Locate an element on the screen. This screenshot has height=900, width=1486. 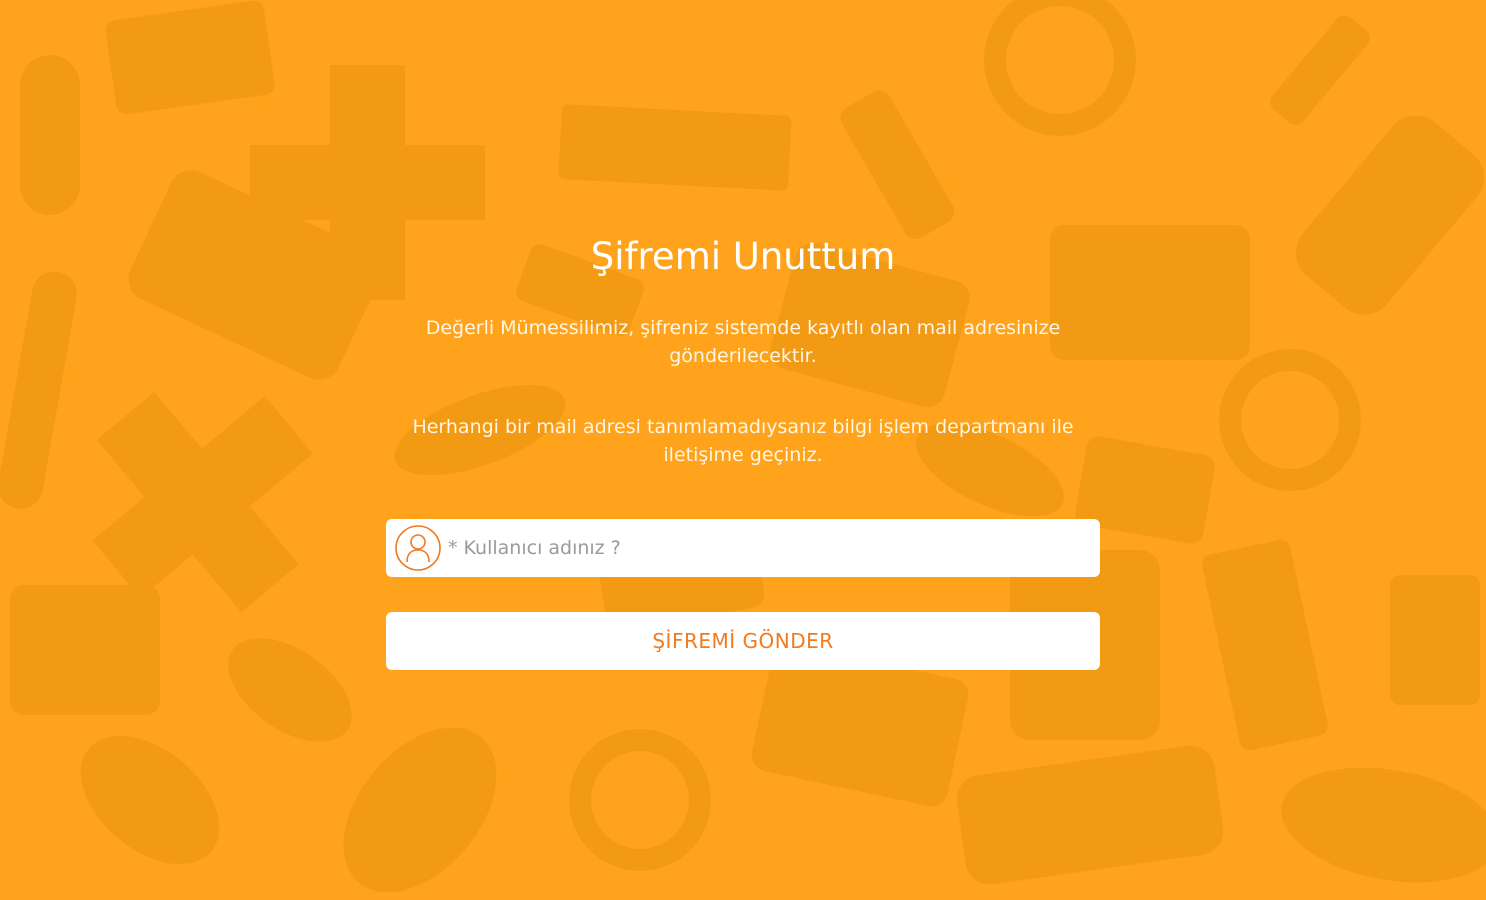
username-field is located at coordinates (743, 548).